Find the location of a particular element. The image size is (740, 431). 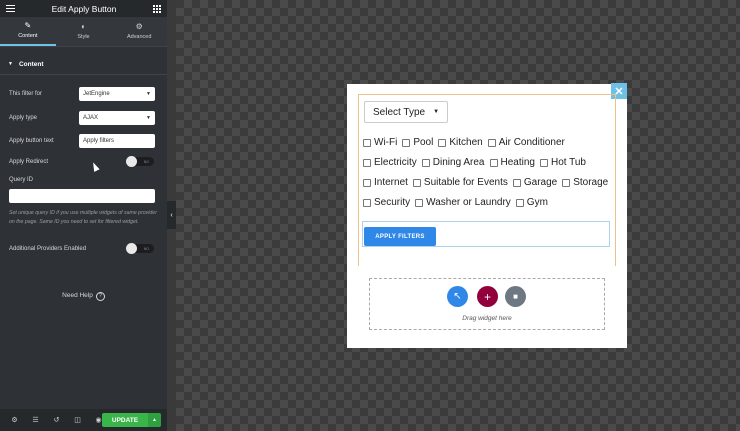

tab-label: Content is located at coordinates (28, 36).